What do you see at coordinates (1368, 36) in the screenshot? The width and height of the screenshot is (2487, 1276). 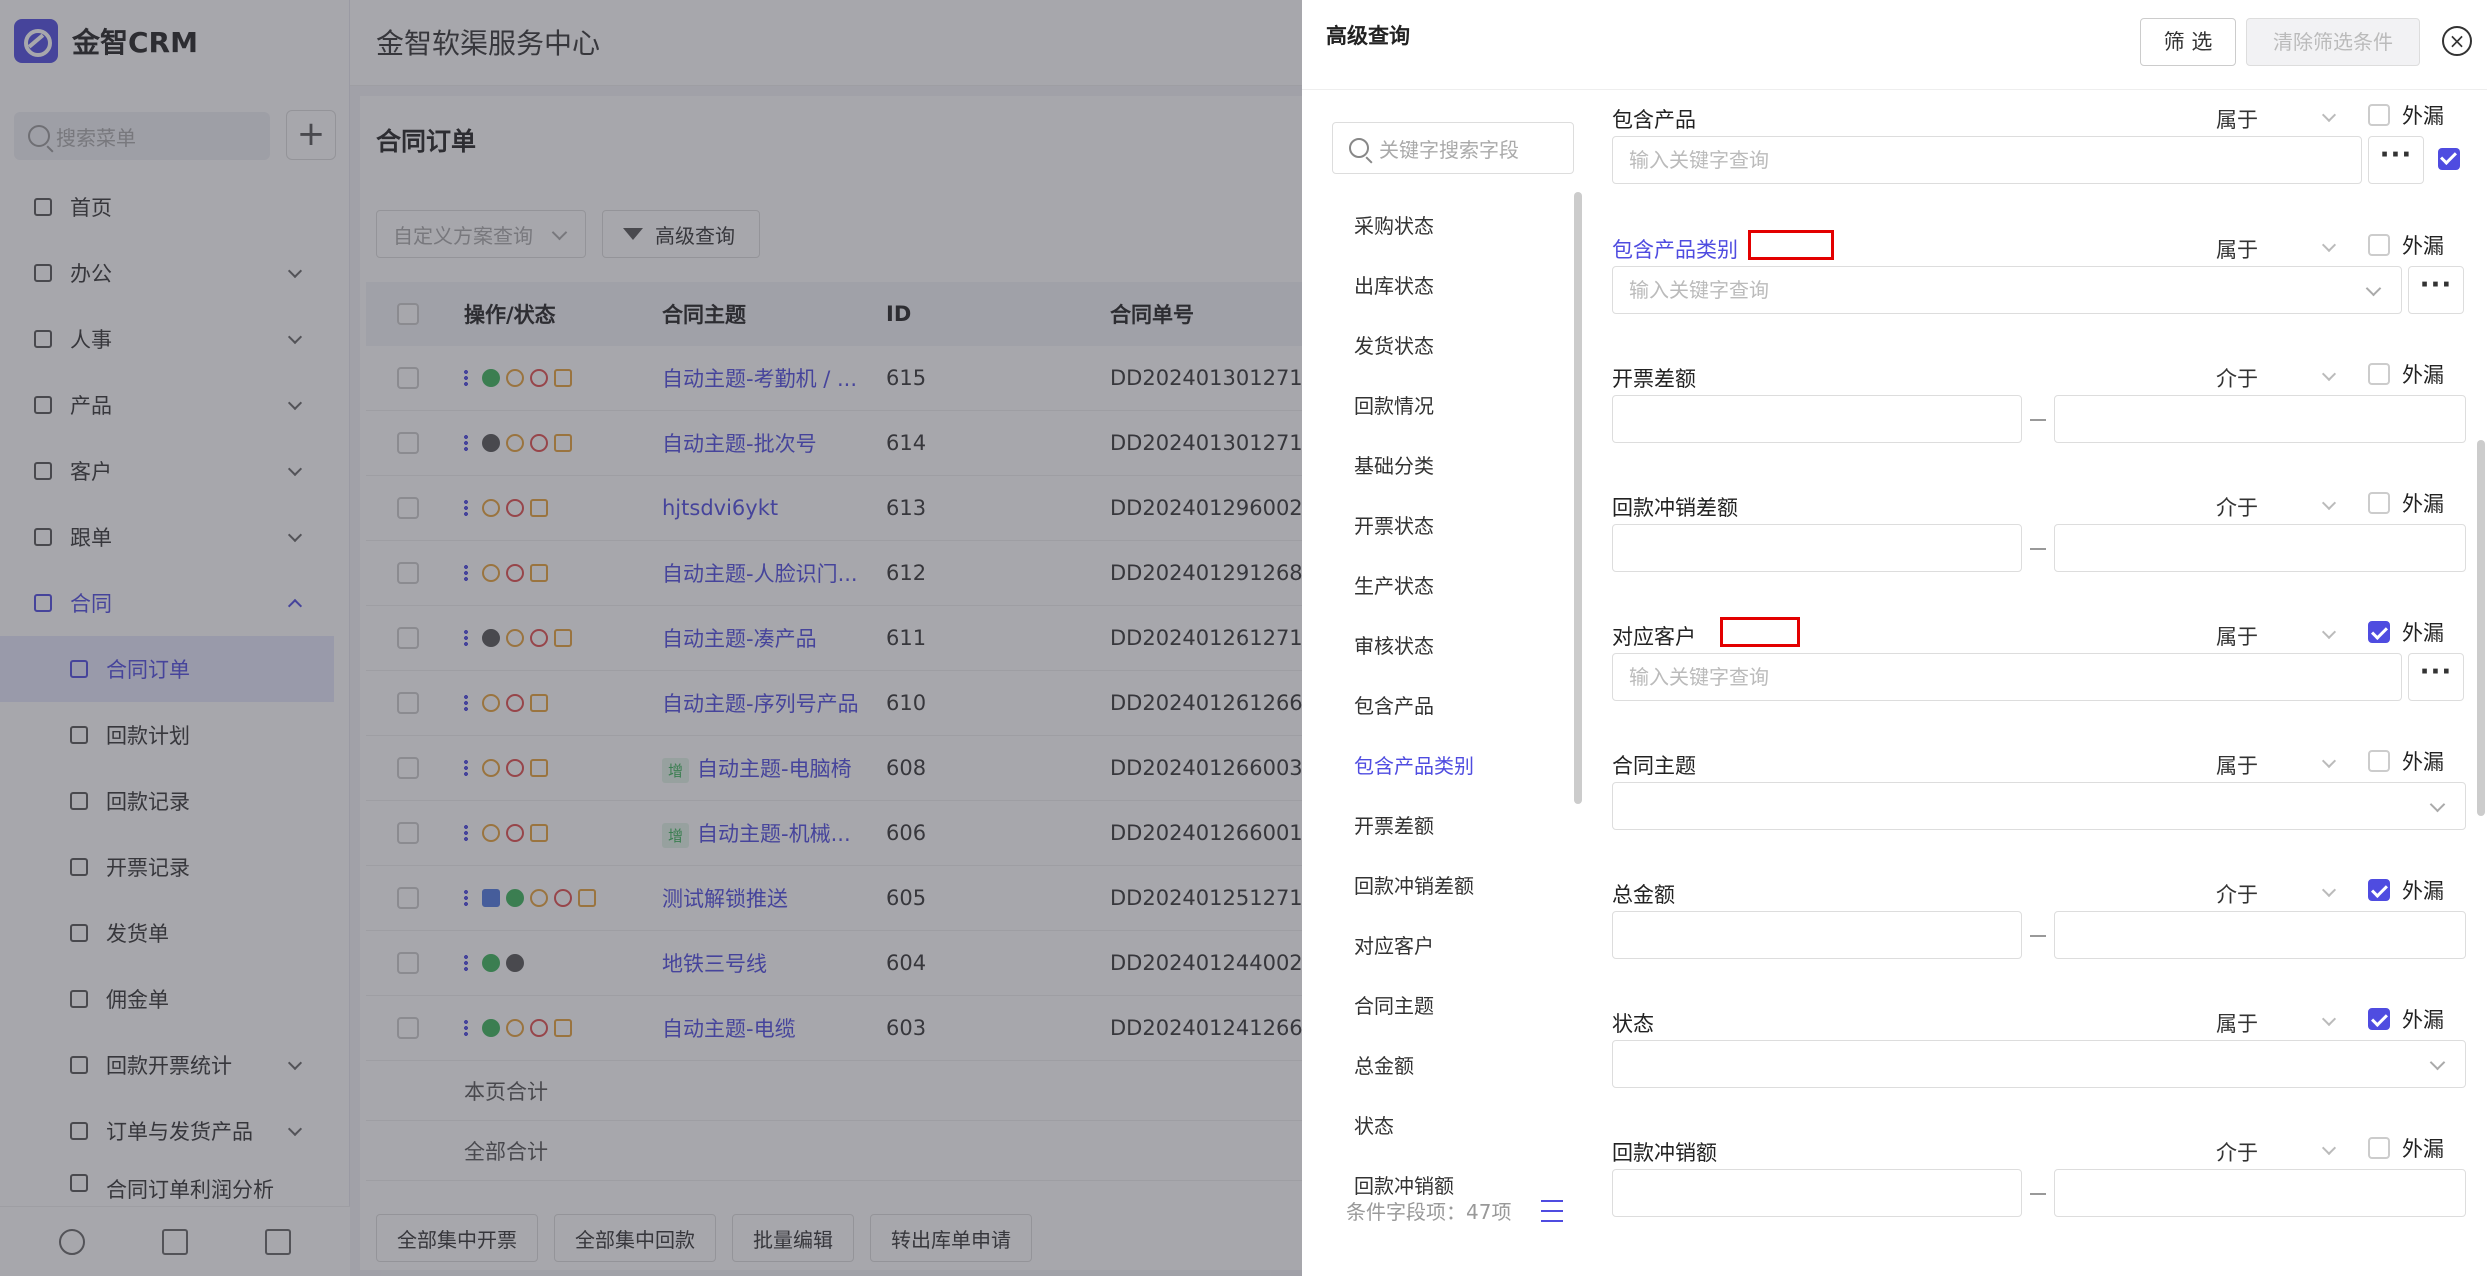 I see `drawer-title: 高级查询` at bounding box center [1368, 36].